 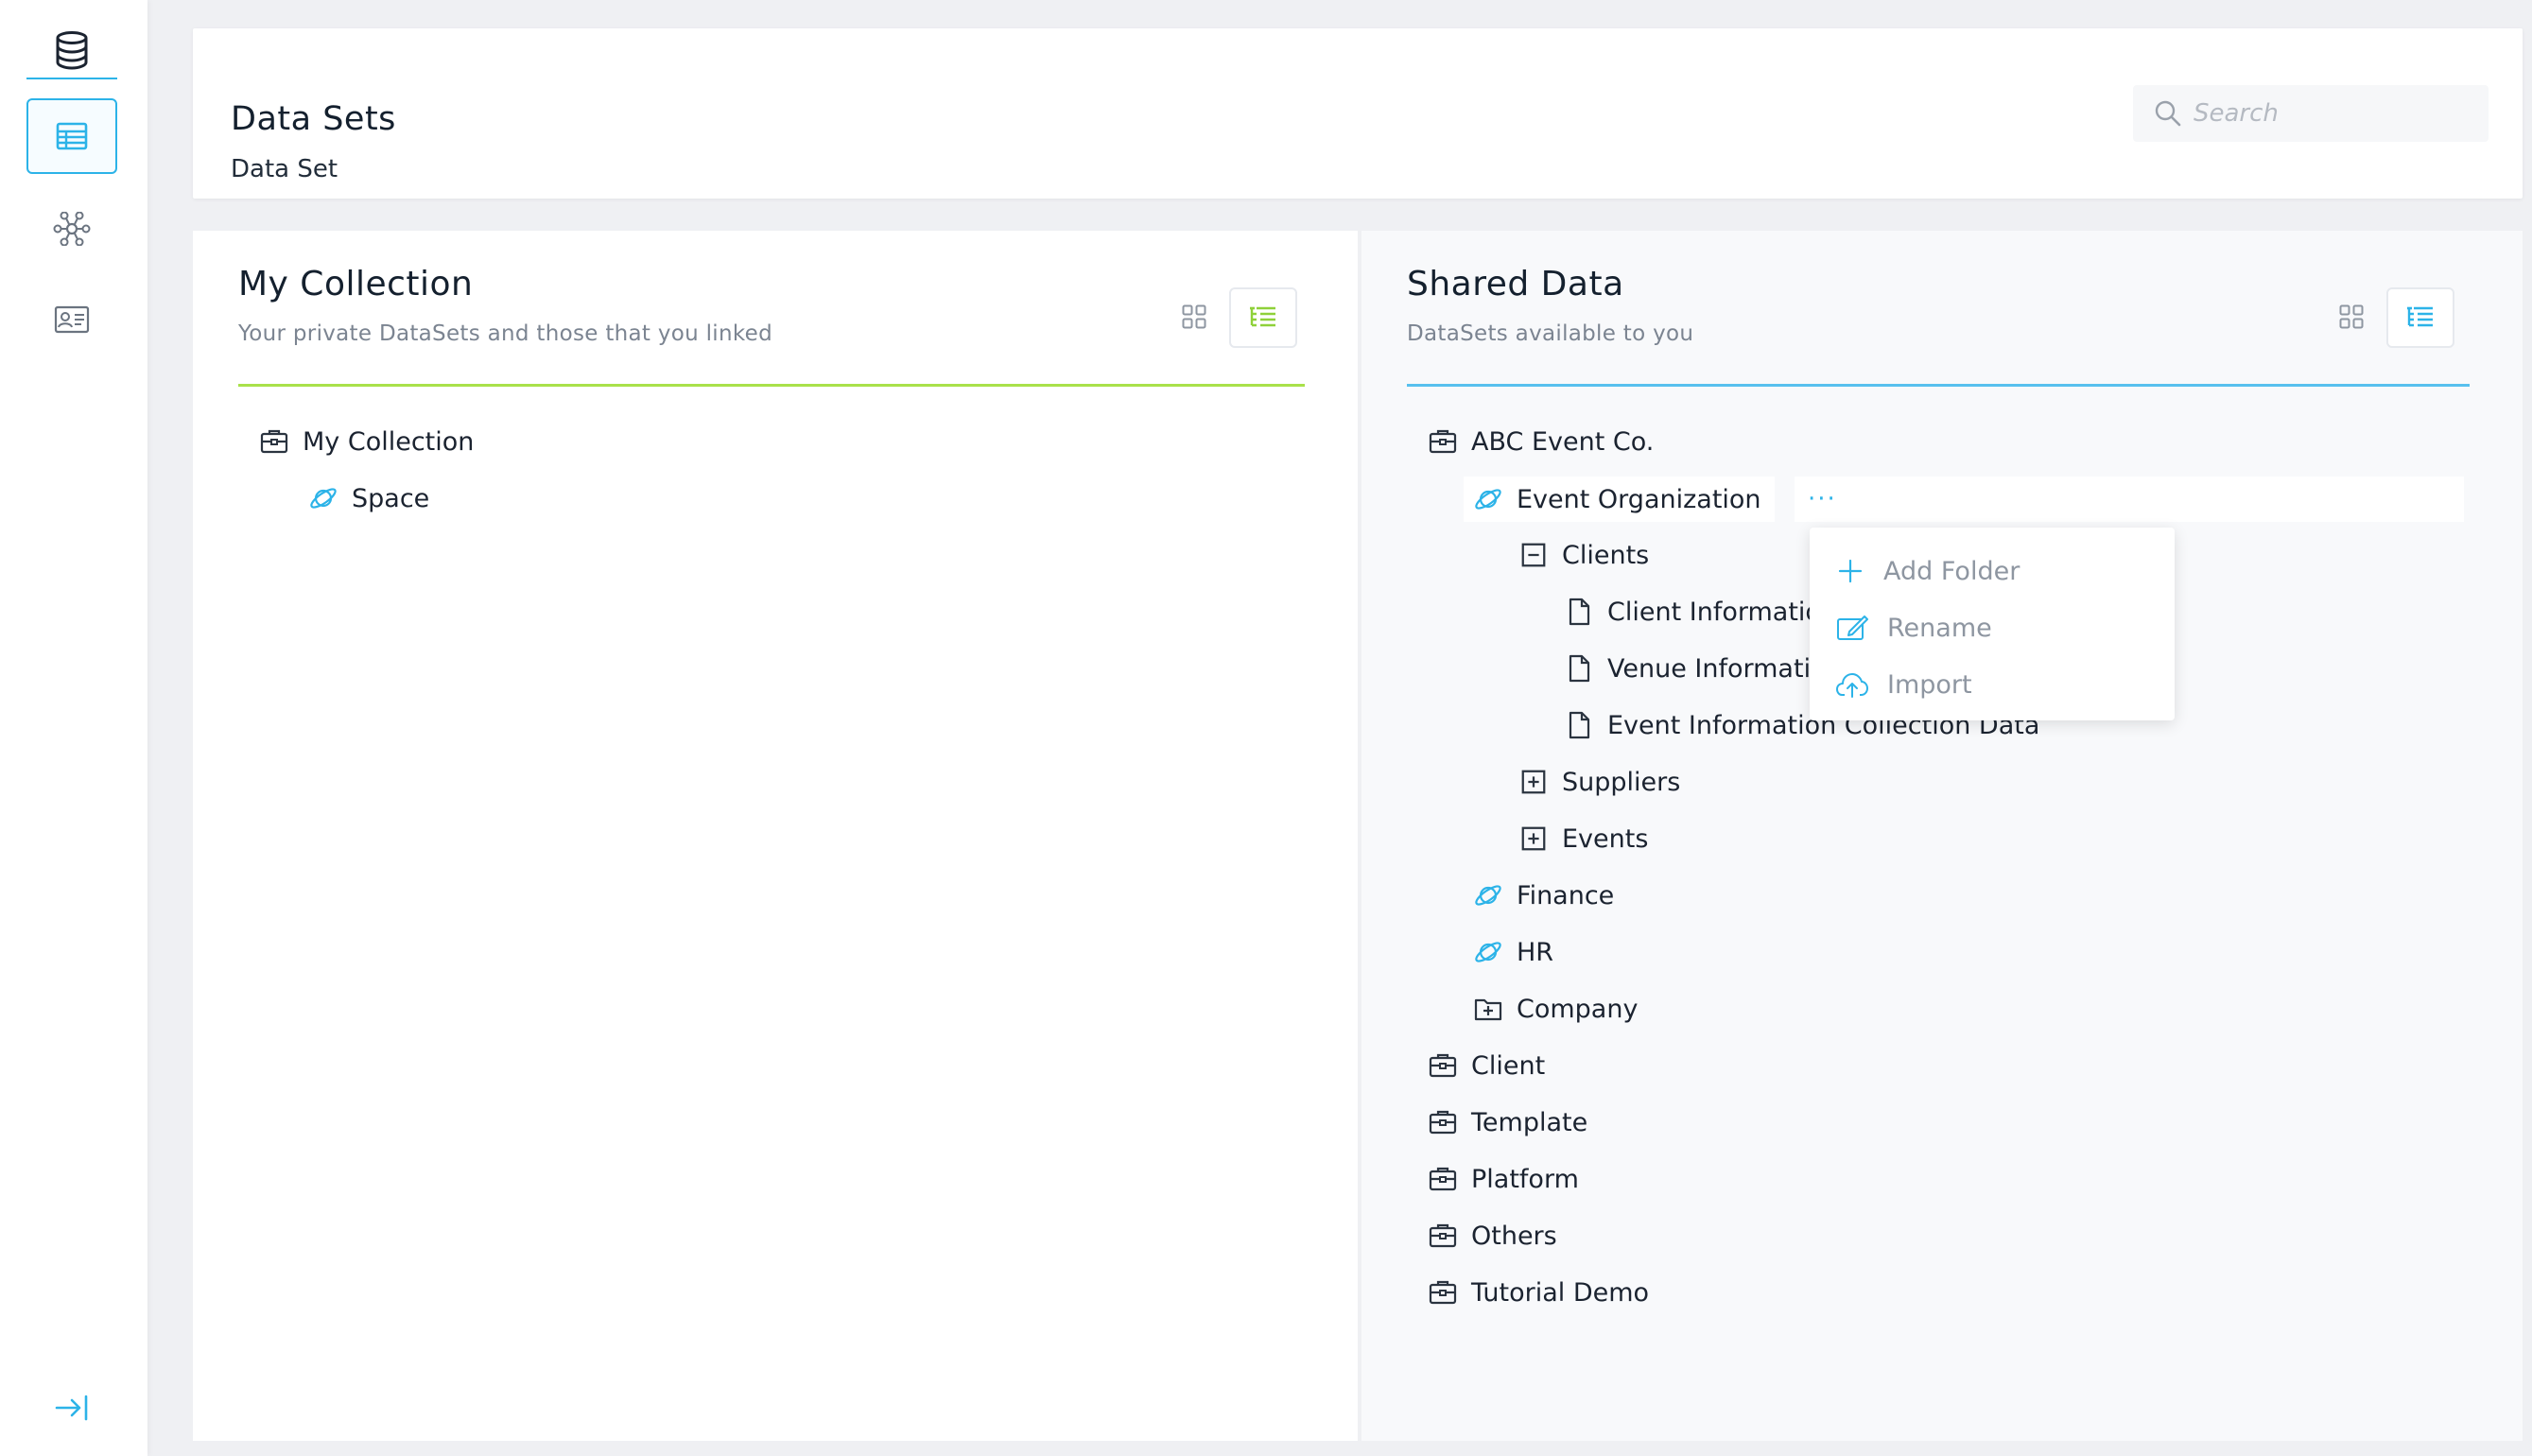 I want to click on tree-item-tutorial-demo: Tutorial Demo, so click(x=1537, y=1292).